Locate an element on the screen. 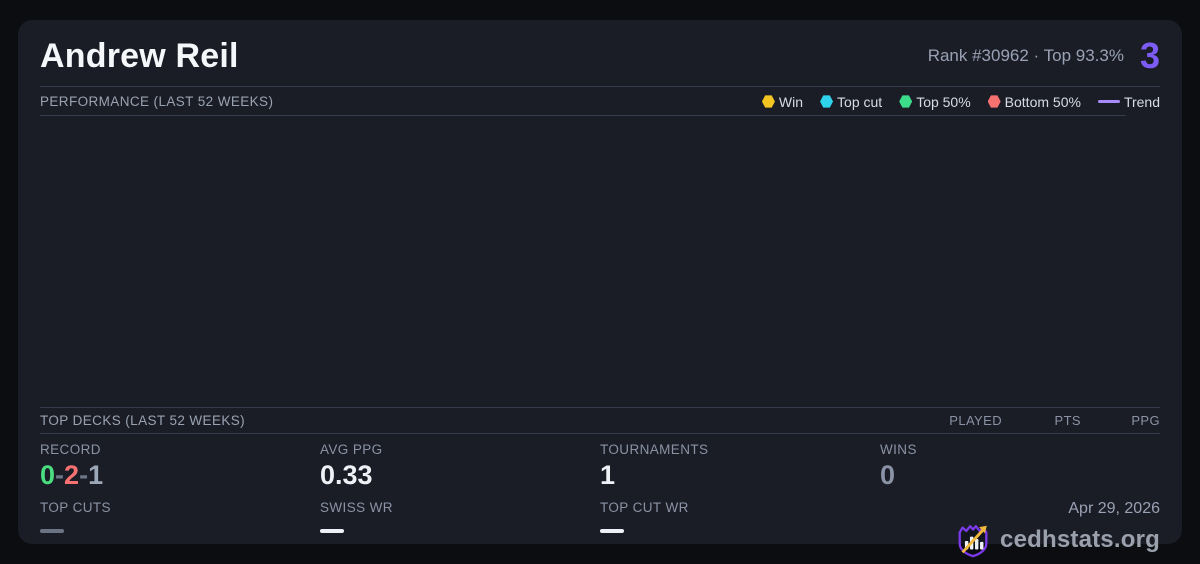 This screenshot has width=1200, height=564. top-cut-wr-empty-value is located at coordinates (612, 531).